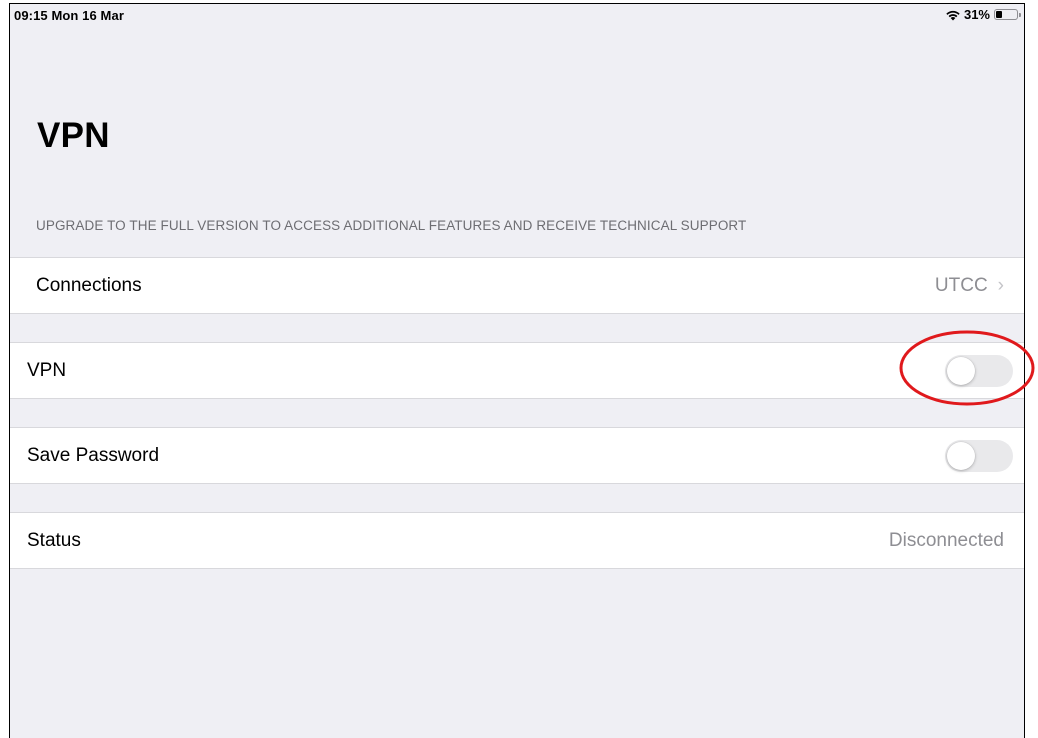  What do you see at coordinates (961, 285) in the screenshot?
I see `connections-selected-value: UTCC` at bounding box center [961, 285].